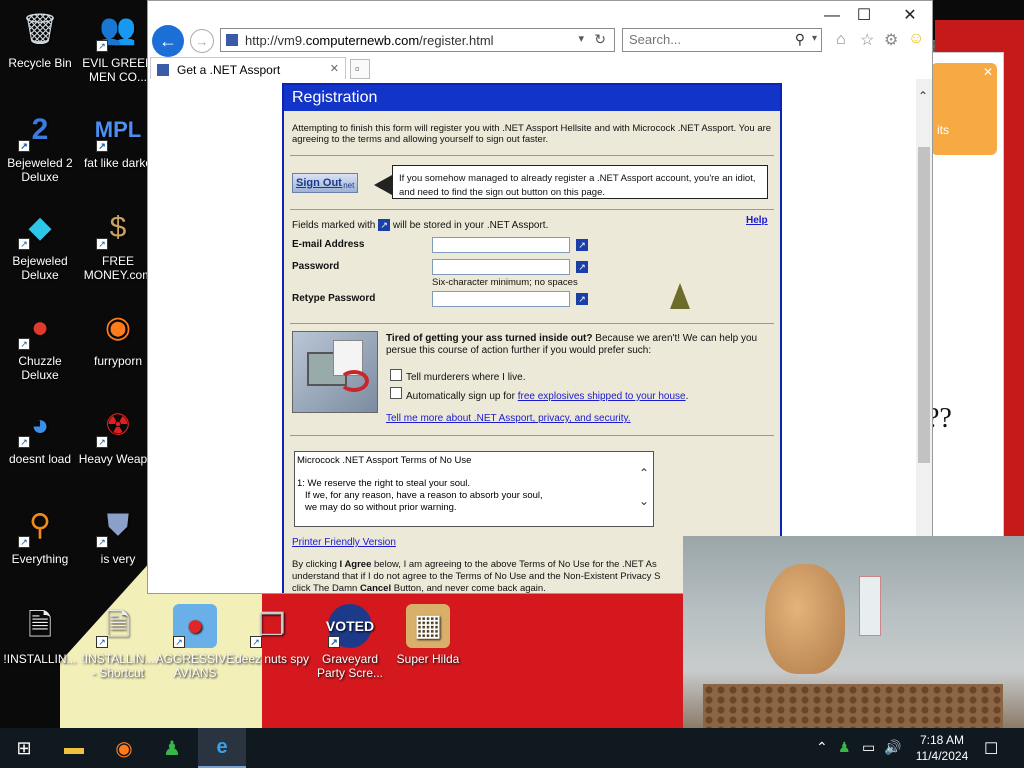  I want to click on desktop-icon-installing-shortcut: 🗎 ↗ !INSTALLIN... - Shortcut, so click(118, 642).